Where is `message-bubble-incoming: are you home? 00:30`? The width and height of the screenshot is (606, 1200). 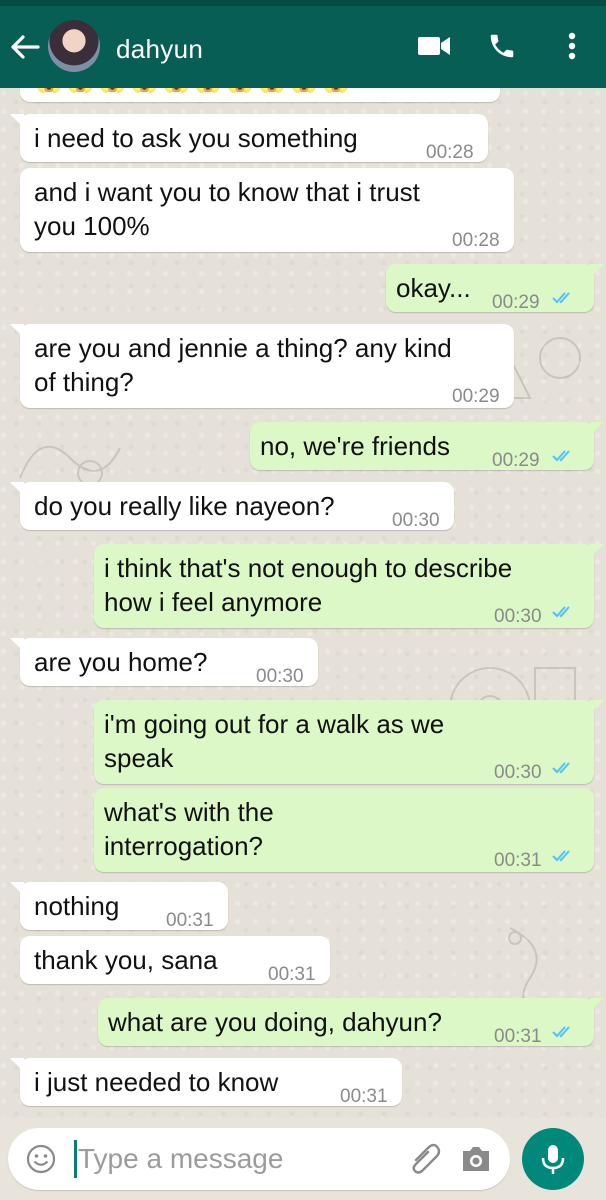
message-bubble-incoming: are you home? 00:30 is located at coordinates (164, 662).